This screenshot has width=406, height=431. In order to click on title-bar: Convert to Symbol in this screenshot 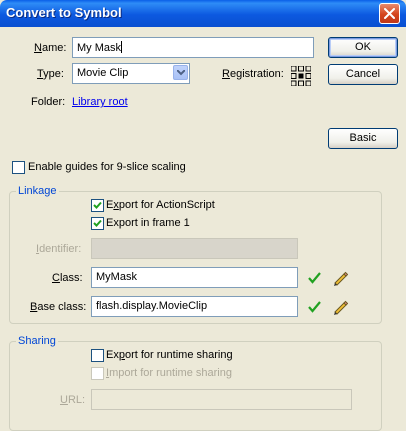, I will do `click(203, 13)`.